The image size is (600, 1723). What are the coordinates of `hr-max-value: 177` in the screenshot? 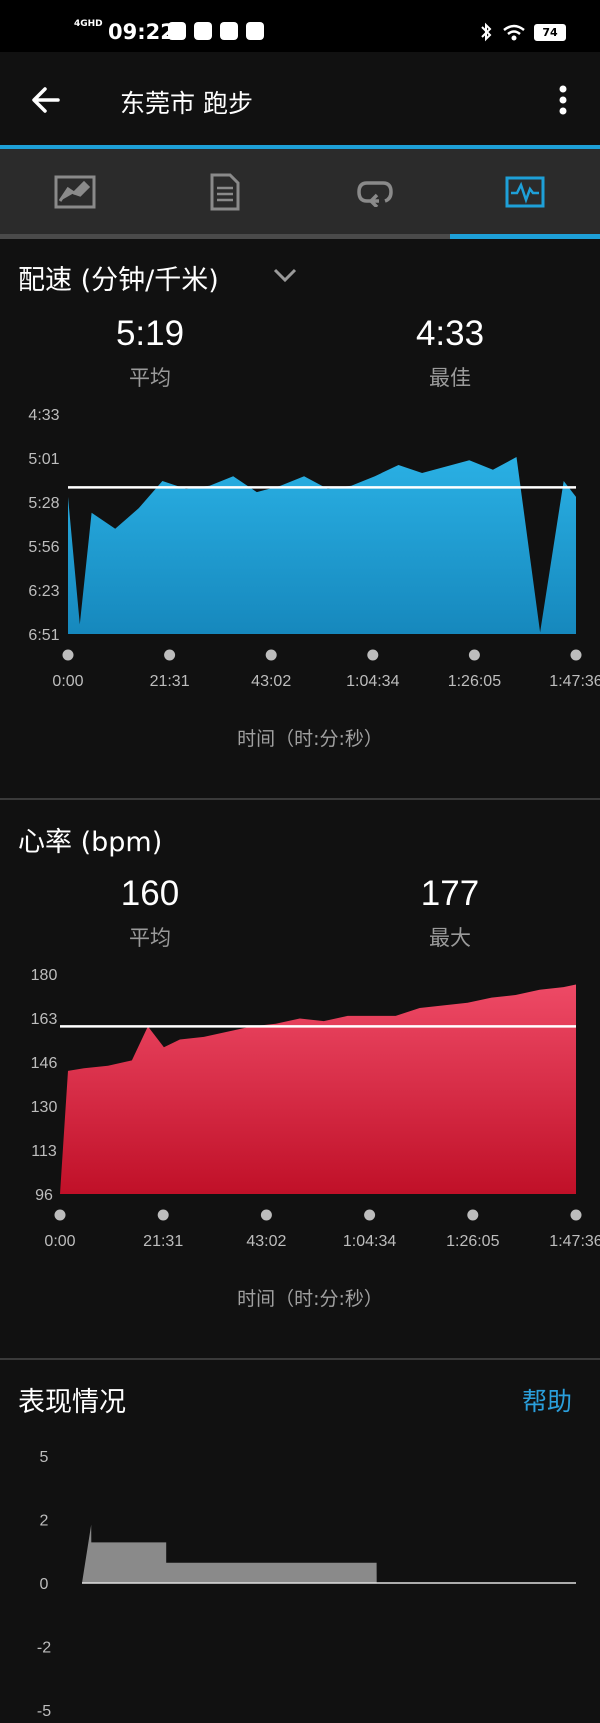 It's located at (450, 893).